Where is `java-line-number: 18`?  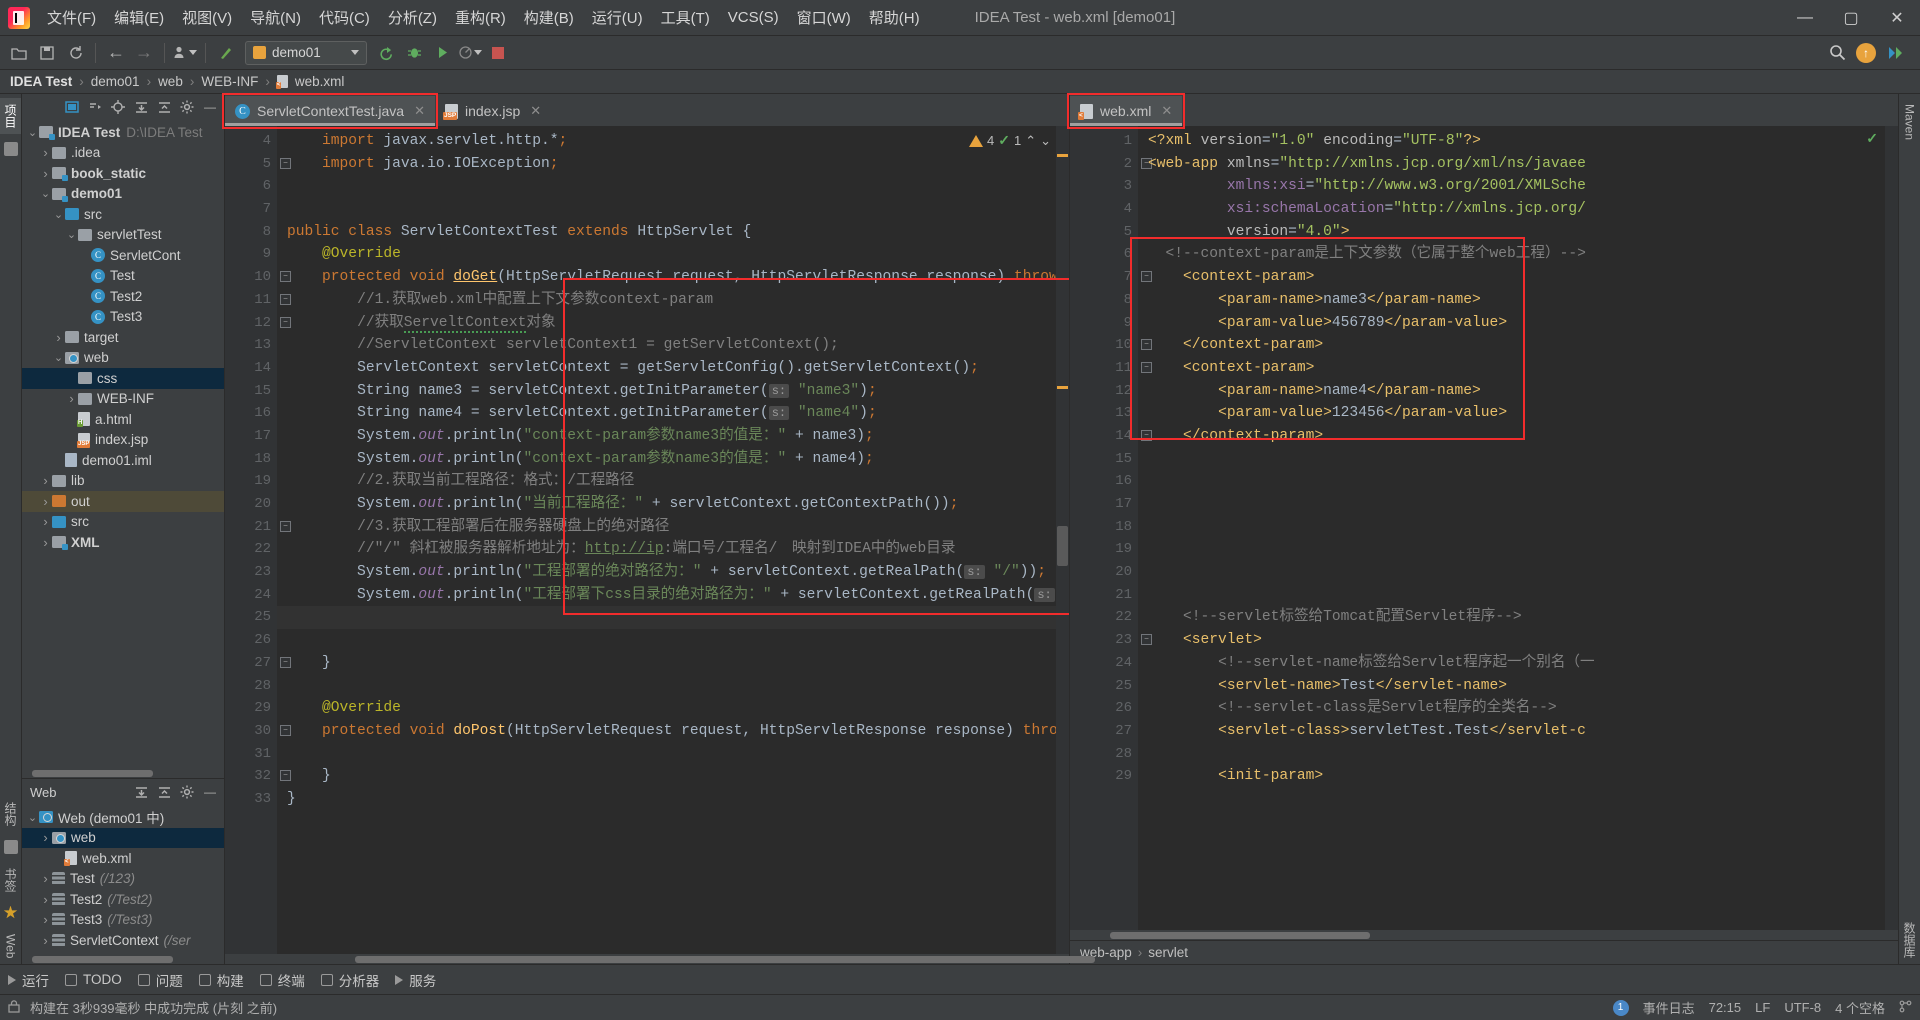
java-line-number: 18 is located at coordinates (251, 459).